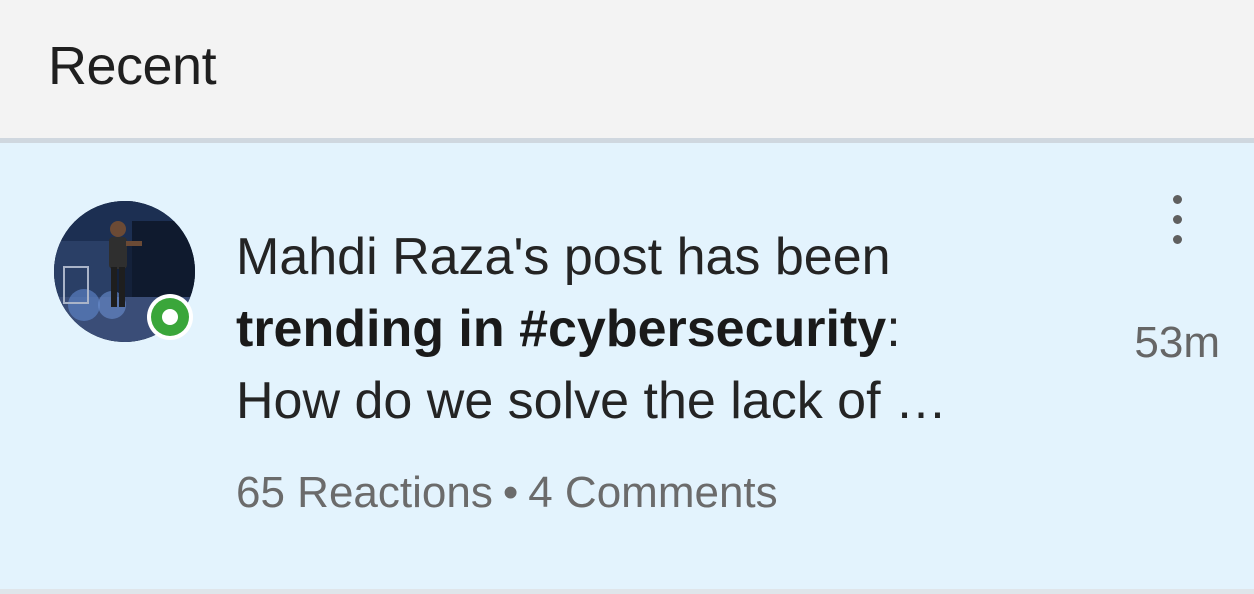 This screenshot has width=1254, height=594. Describe the element at coordinates (132, 66) in the screenshot. I see `section-title: Recent` at that location.